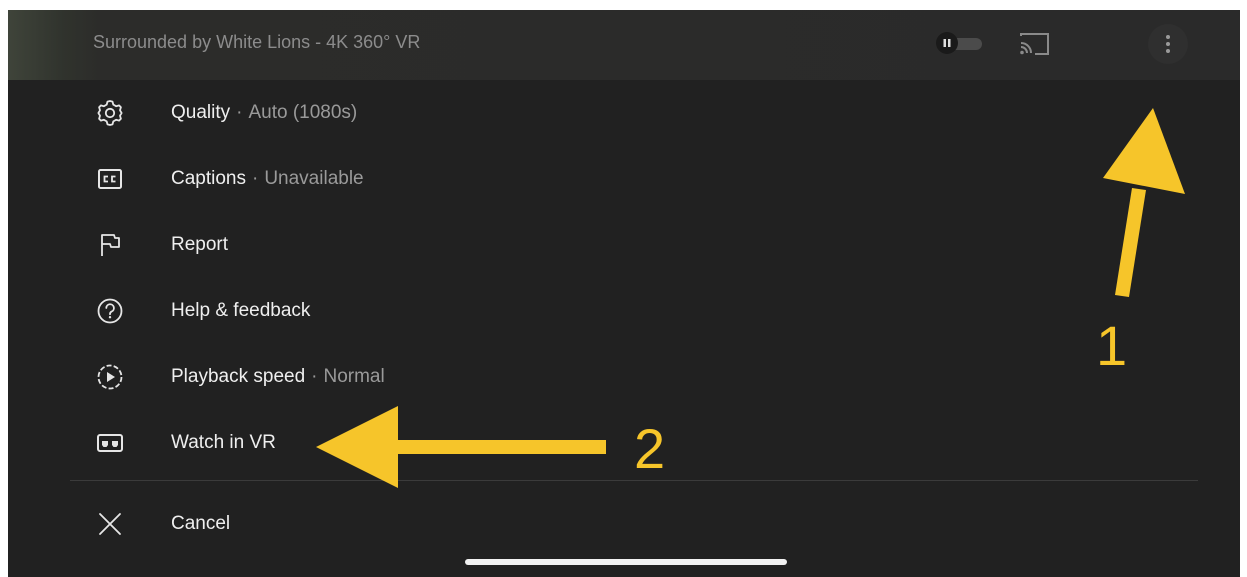 This screenshot has height=577, width=1247. I want to click on menu-item-watch-in-vr-text: Watch in VR, so click(223, 442).